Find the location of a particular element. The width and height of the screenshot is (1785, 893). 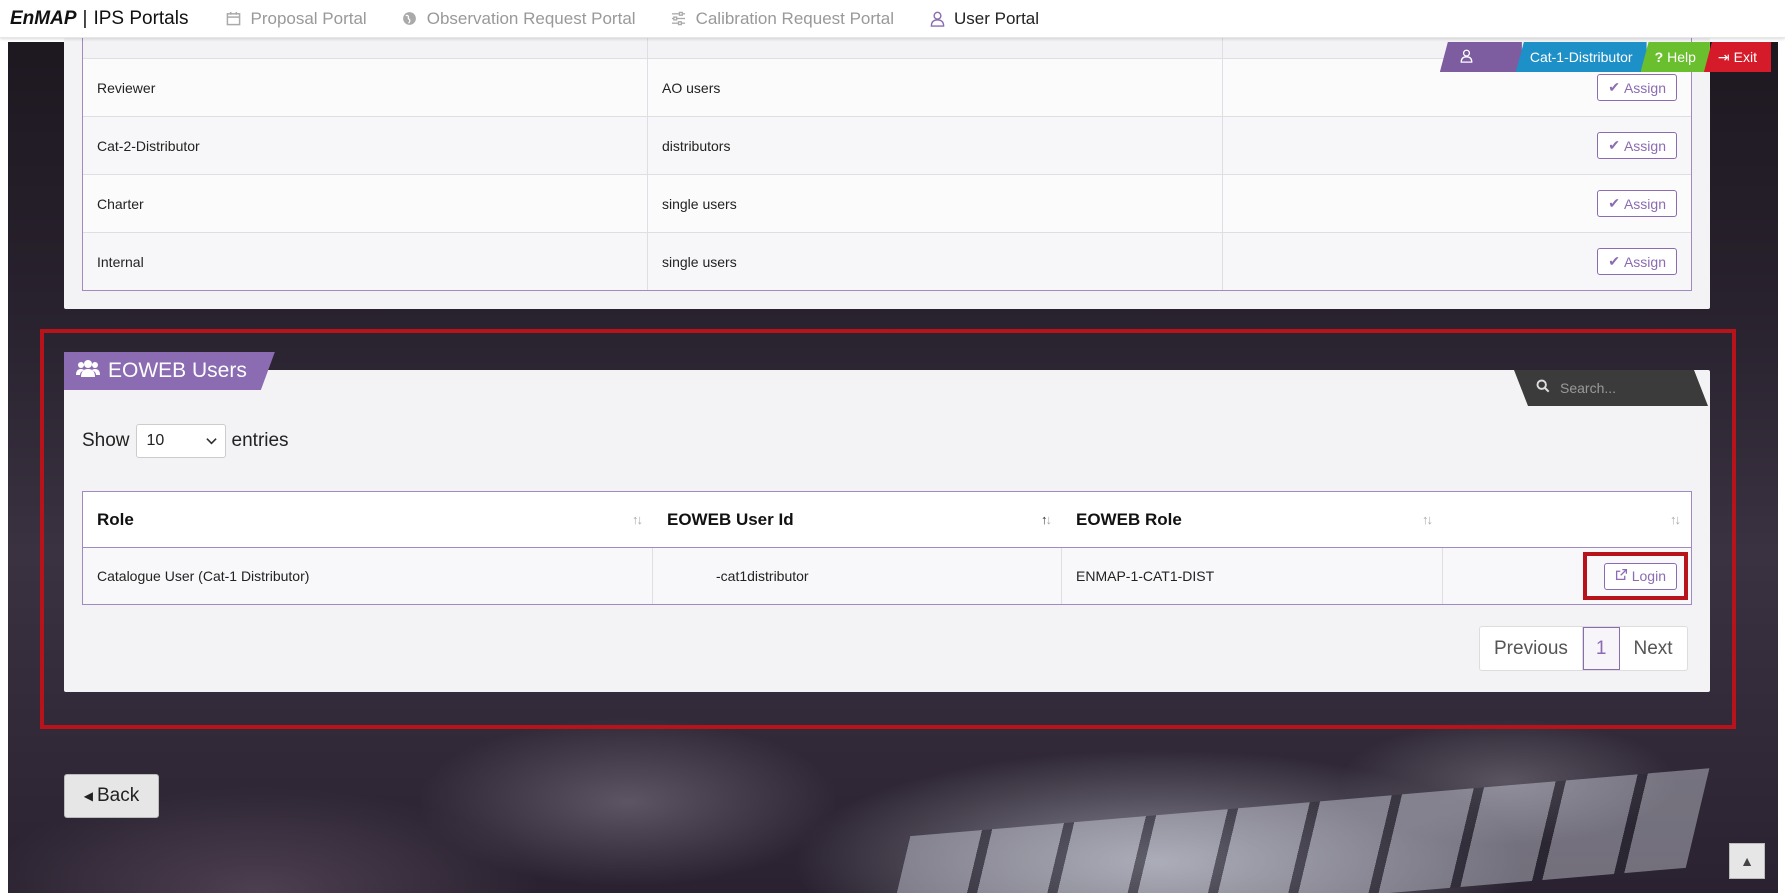

exit-label: Exit is located at coordinates (1745, 57).